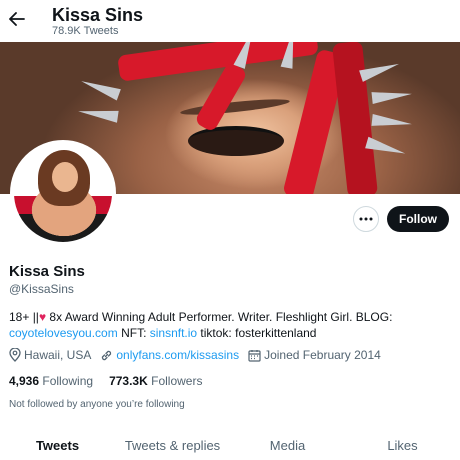  Describe the element at coordinates (177, 381) in the screenshot. I see `followers-label: Followers` at that location.